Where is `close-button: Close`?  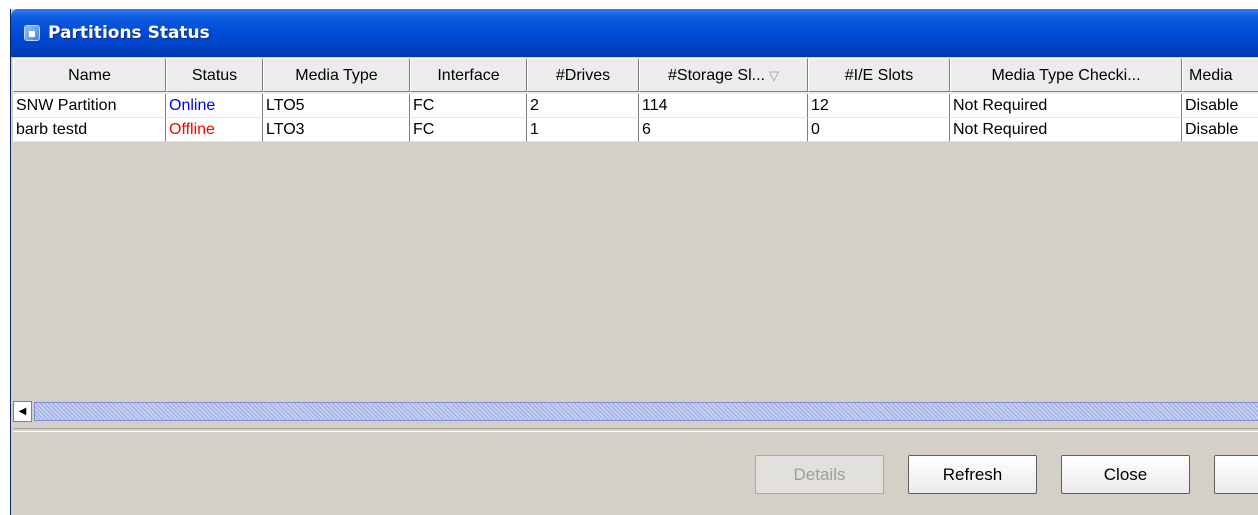
close-button: Close is located at coordinates (1125, 474).